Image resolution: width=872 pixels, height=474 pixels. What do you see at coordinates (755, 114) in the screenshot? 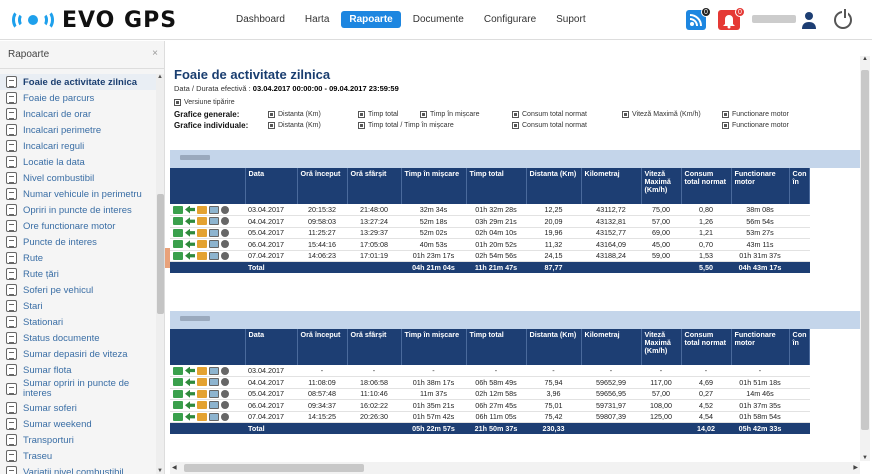
I see `general-opt-motor: Functionare motor` at bounding box center [755, 114].